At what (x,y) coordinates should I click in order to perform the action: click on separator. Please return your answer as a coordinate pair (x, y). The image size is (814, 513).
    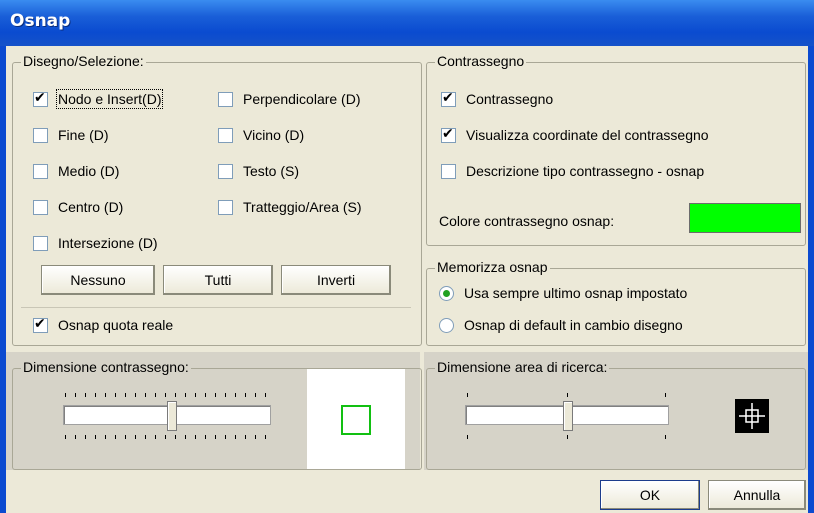
    Looking at the image, I should click on (216, 307).